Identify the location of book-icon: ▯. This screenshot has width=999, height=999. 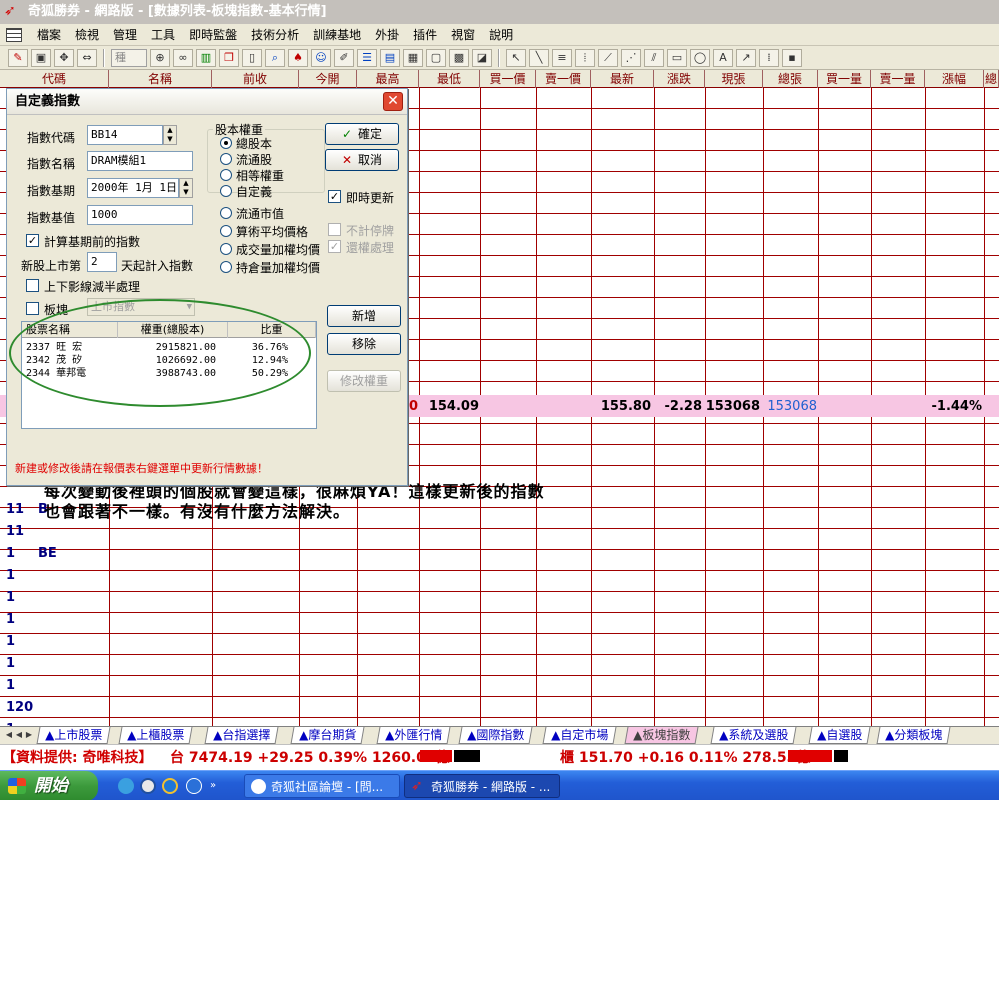
(252, 57).